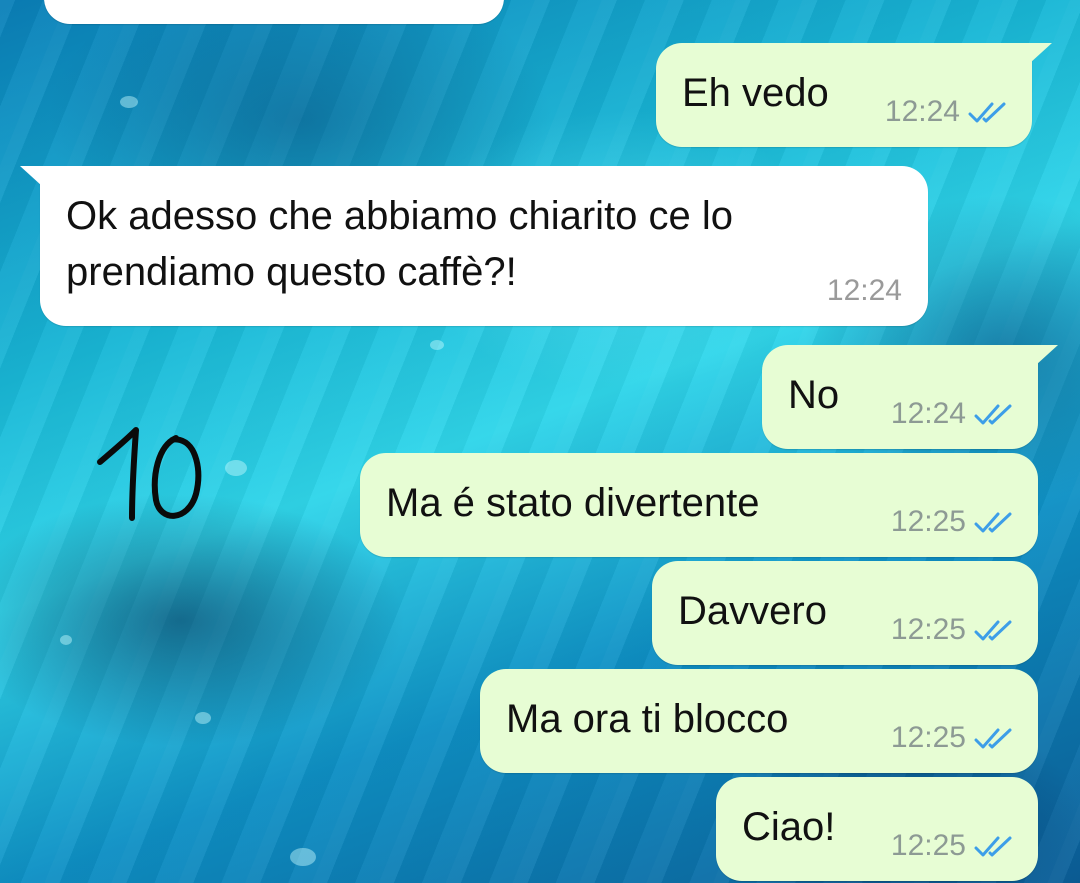 The height and width of the screenshot is (883, 1080). Describe the element at coordinates (877, 829) in the screenshot. I see `message-bubble-outgoing: Ciao! 12:25` at that location.